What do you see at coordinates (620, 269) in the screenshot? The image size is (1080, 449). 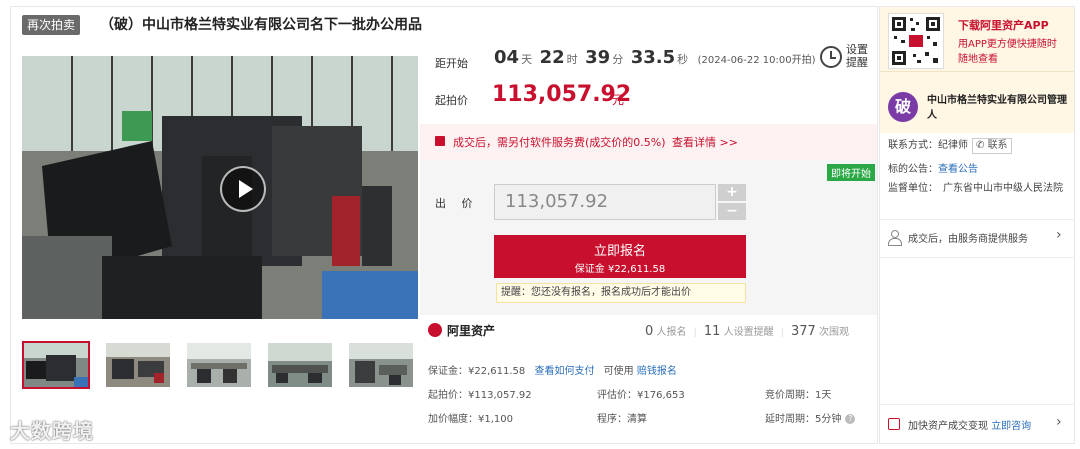 I see `deposit-label: 保证金 ¥22,611.58` at bounding box center [620, 269].